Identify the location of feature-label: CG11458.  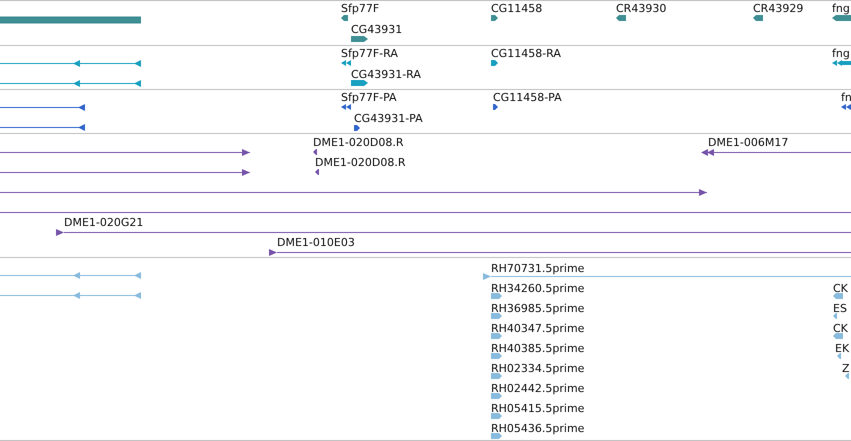
(516, 8).